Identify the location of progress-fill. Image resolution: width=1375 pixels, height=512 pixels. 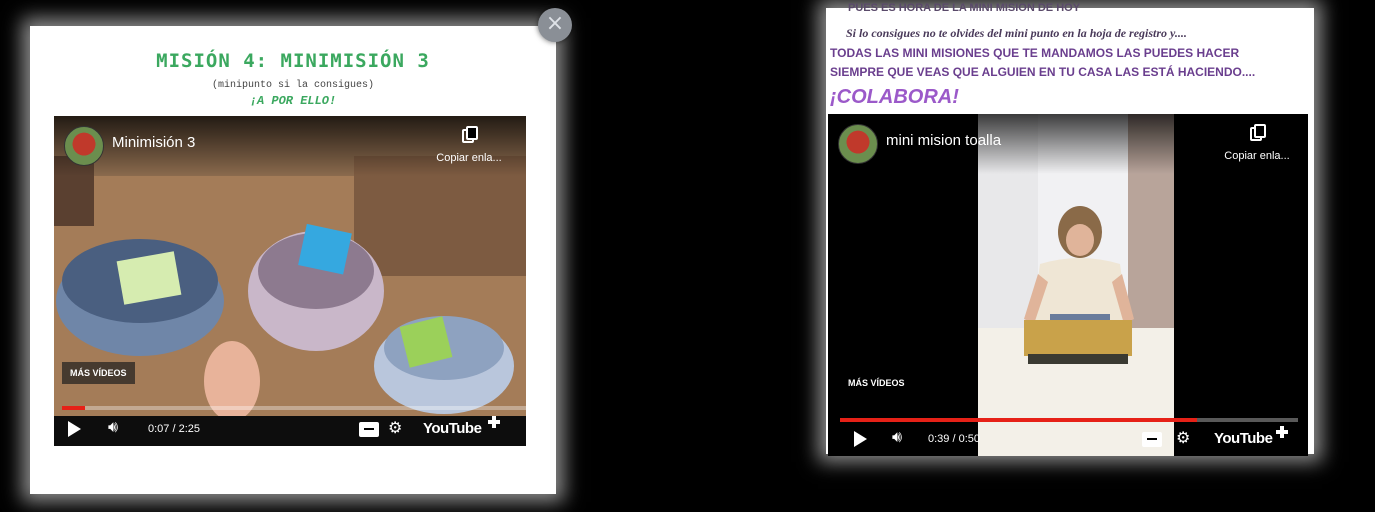
(74, 408).